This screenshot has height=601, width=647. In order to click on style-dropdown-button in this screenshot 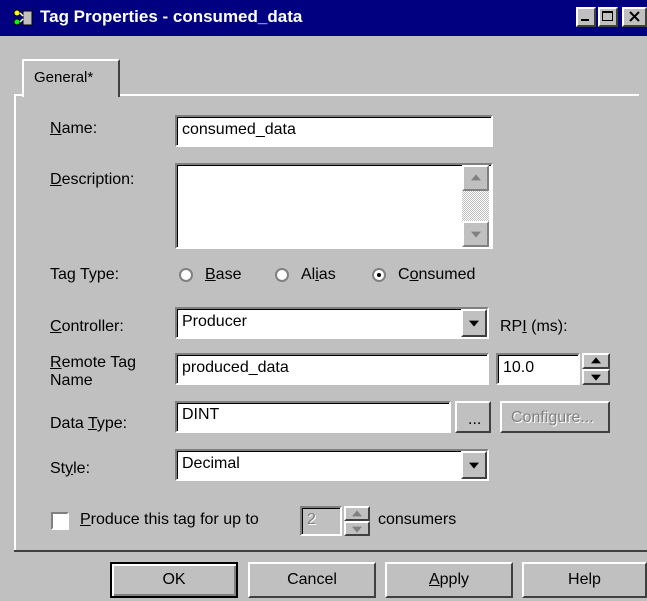, I will do `click(474, 465)`.